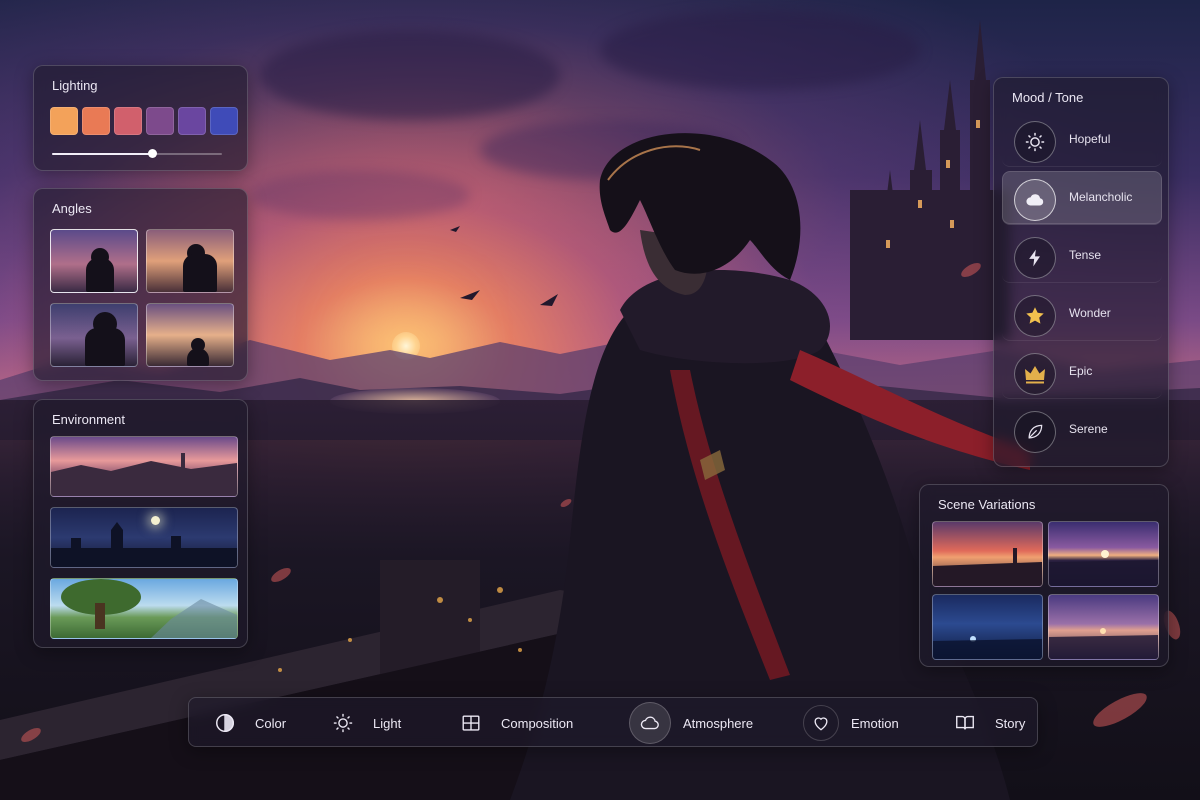  I want to click on mood-label: Melancholic, so click(1101, 197).